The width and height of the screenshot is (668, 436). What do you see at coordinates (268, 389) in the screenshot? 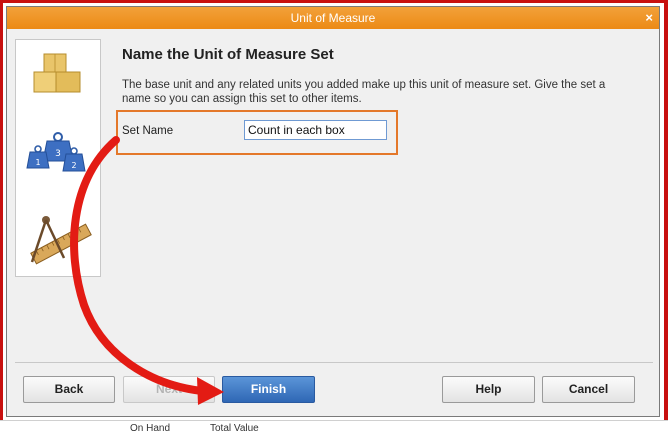
I see `finish-button: Finish` at bounding box center [268, 389].